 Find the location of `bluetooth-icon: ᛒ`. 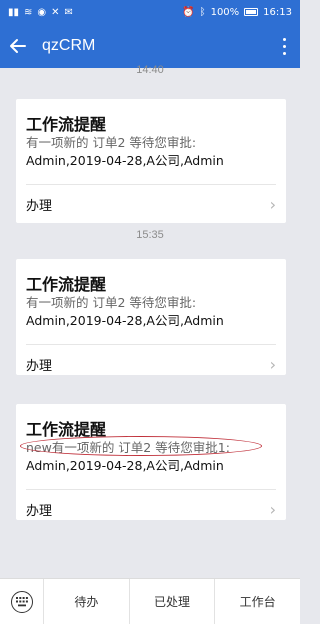

bluetooth-icon: ᛒ is located at coordinates (202, 12).